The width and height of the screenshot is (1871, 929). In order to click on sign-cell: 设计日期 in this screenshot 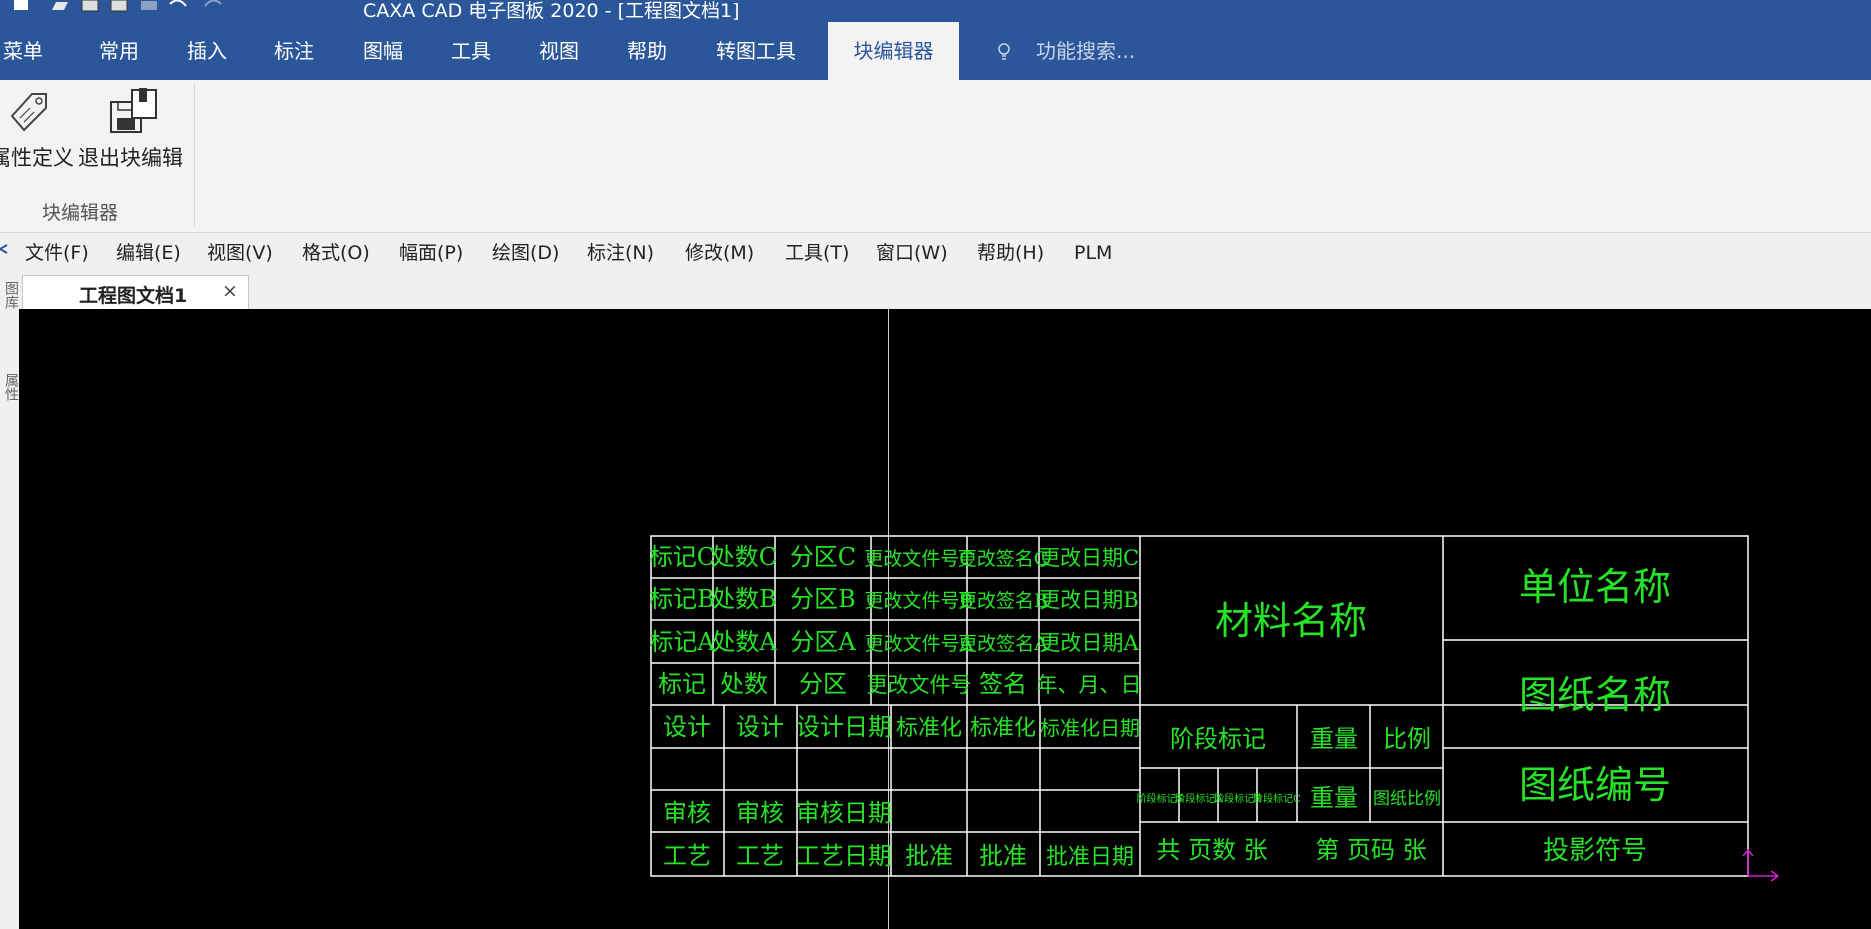, I will do `click(844, 727)`.